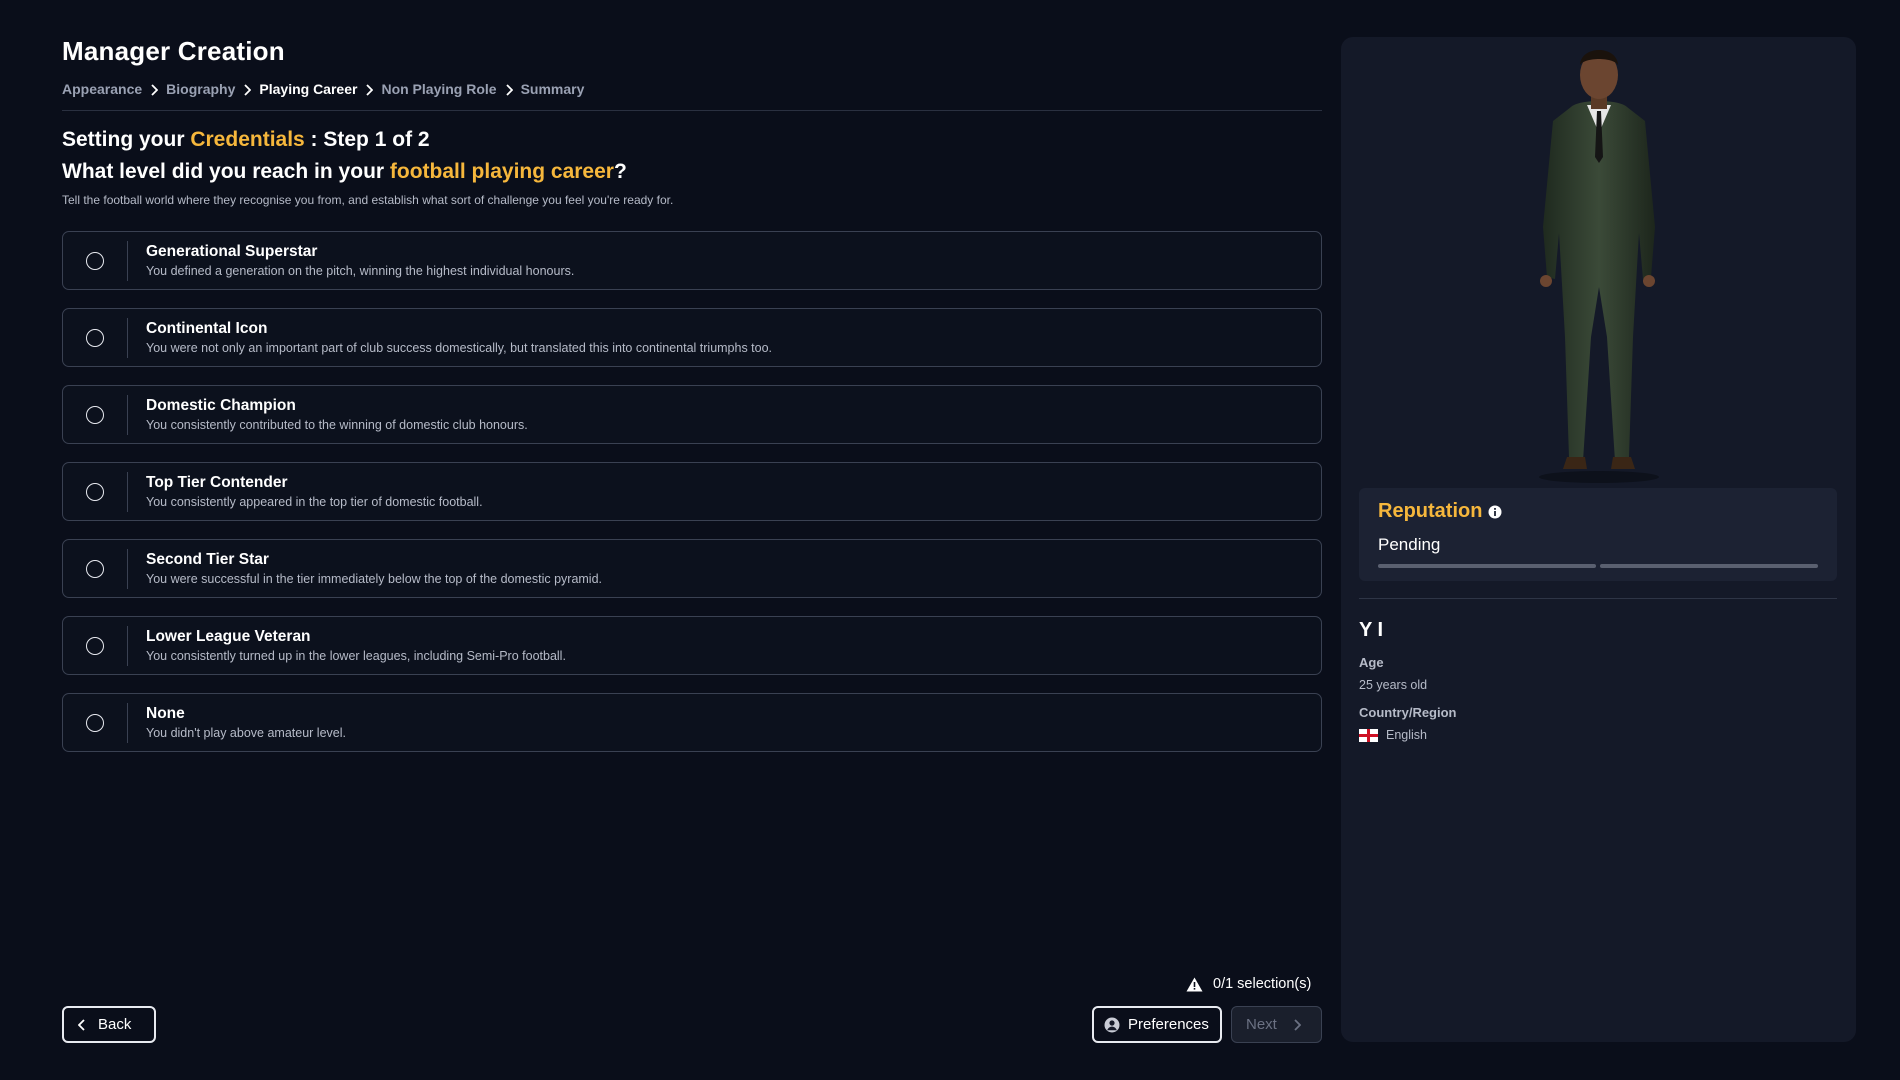 Image resolution: width=1900 pixels, height=1080 pixels. What do you see at coordinates (1408, 712) in the screenshot?
I see `country-label: Country/Region` at bounding box center [1408, 712].